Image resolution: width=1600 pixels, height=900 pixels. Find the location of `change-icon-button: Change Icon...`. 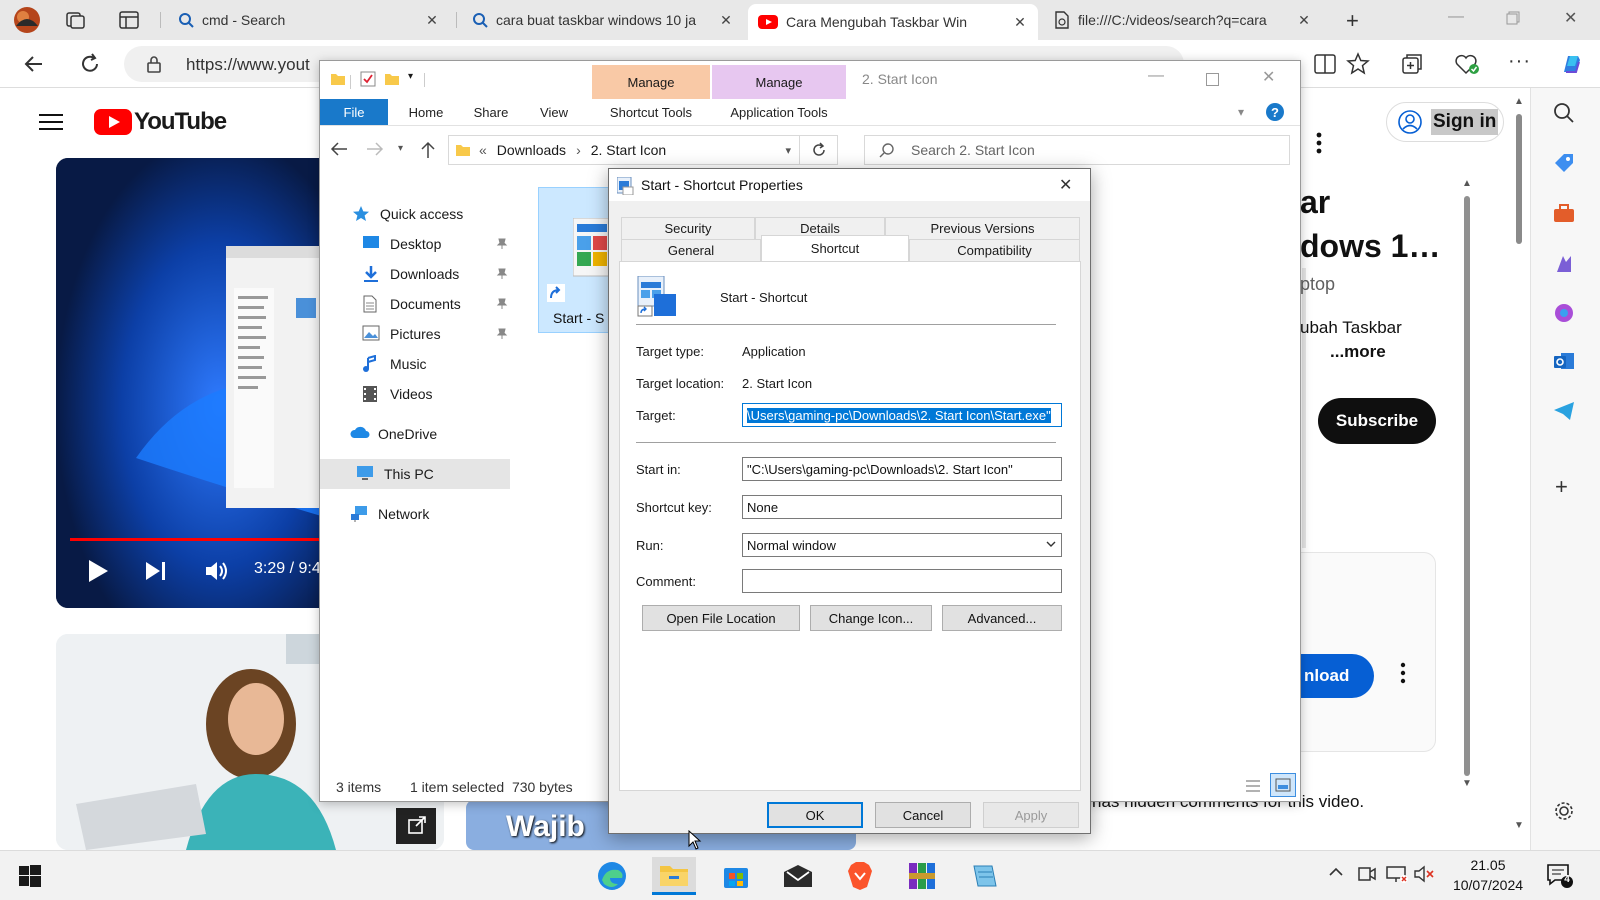

change-icon-button: Change Icon... is located at coordinates (871, 618).